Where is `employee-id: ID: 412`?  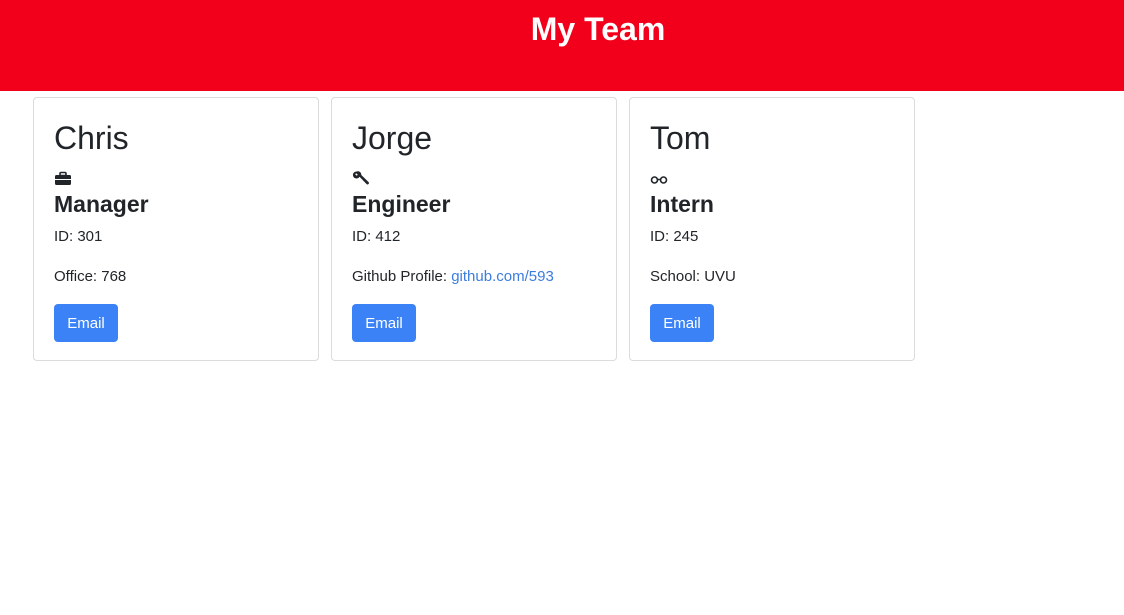
employee-id: ID: 412 is located at coordinates (376, 236).